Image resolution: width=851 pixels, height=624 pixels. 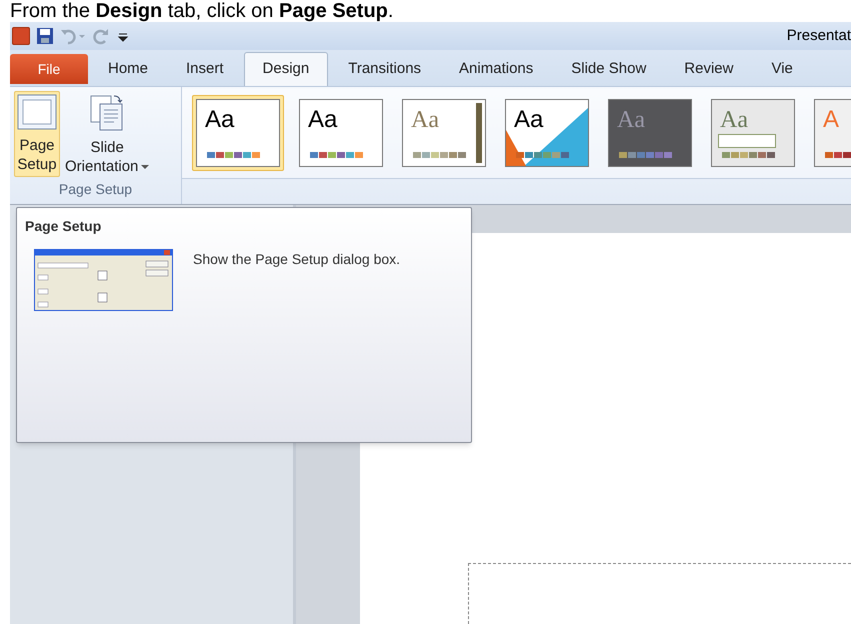 What do you see at coordinates (385, 69) in the screenshot?
I see `ribbon-tab: Transitions` at bounding box center [385, 69].